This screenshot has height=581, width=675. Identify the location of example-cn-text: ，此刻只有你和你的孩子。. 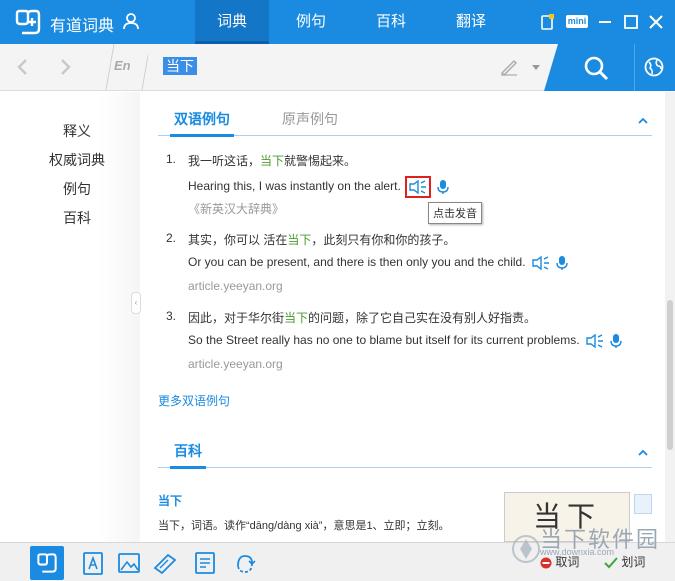
(383, 240).